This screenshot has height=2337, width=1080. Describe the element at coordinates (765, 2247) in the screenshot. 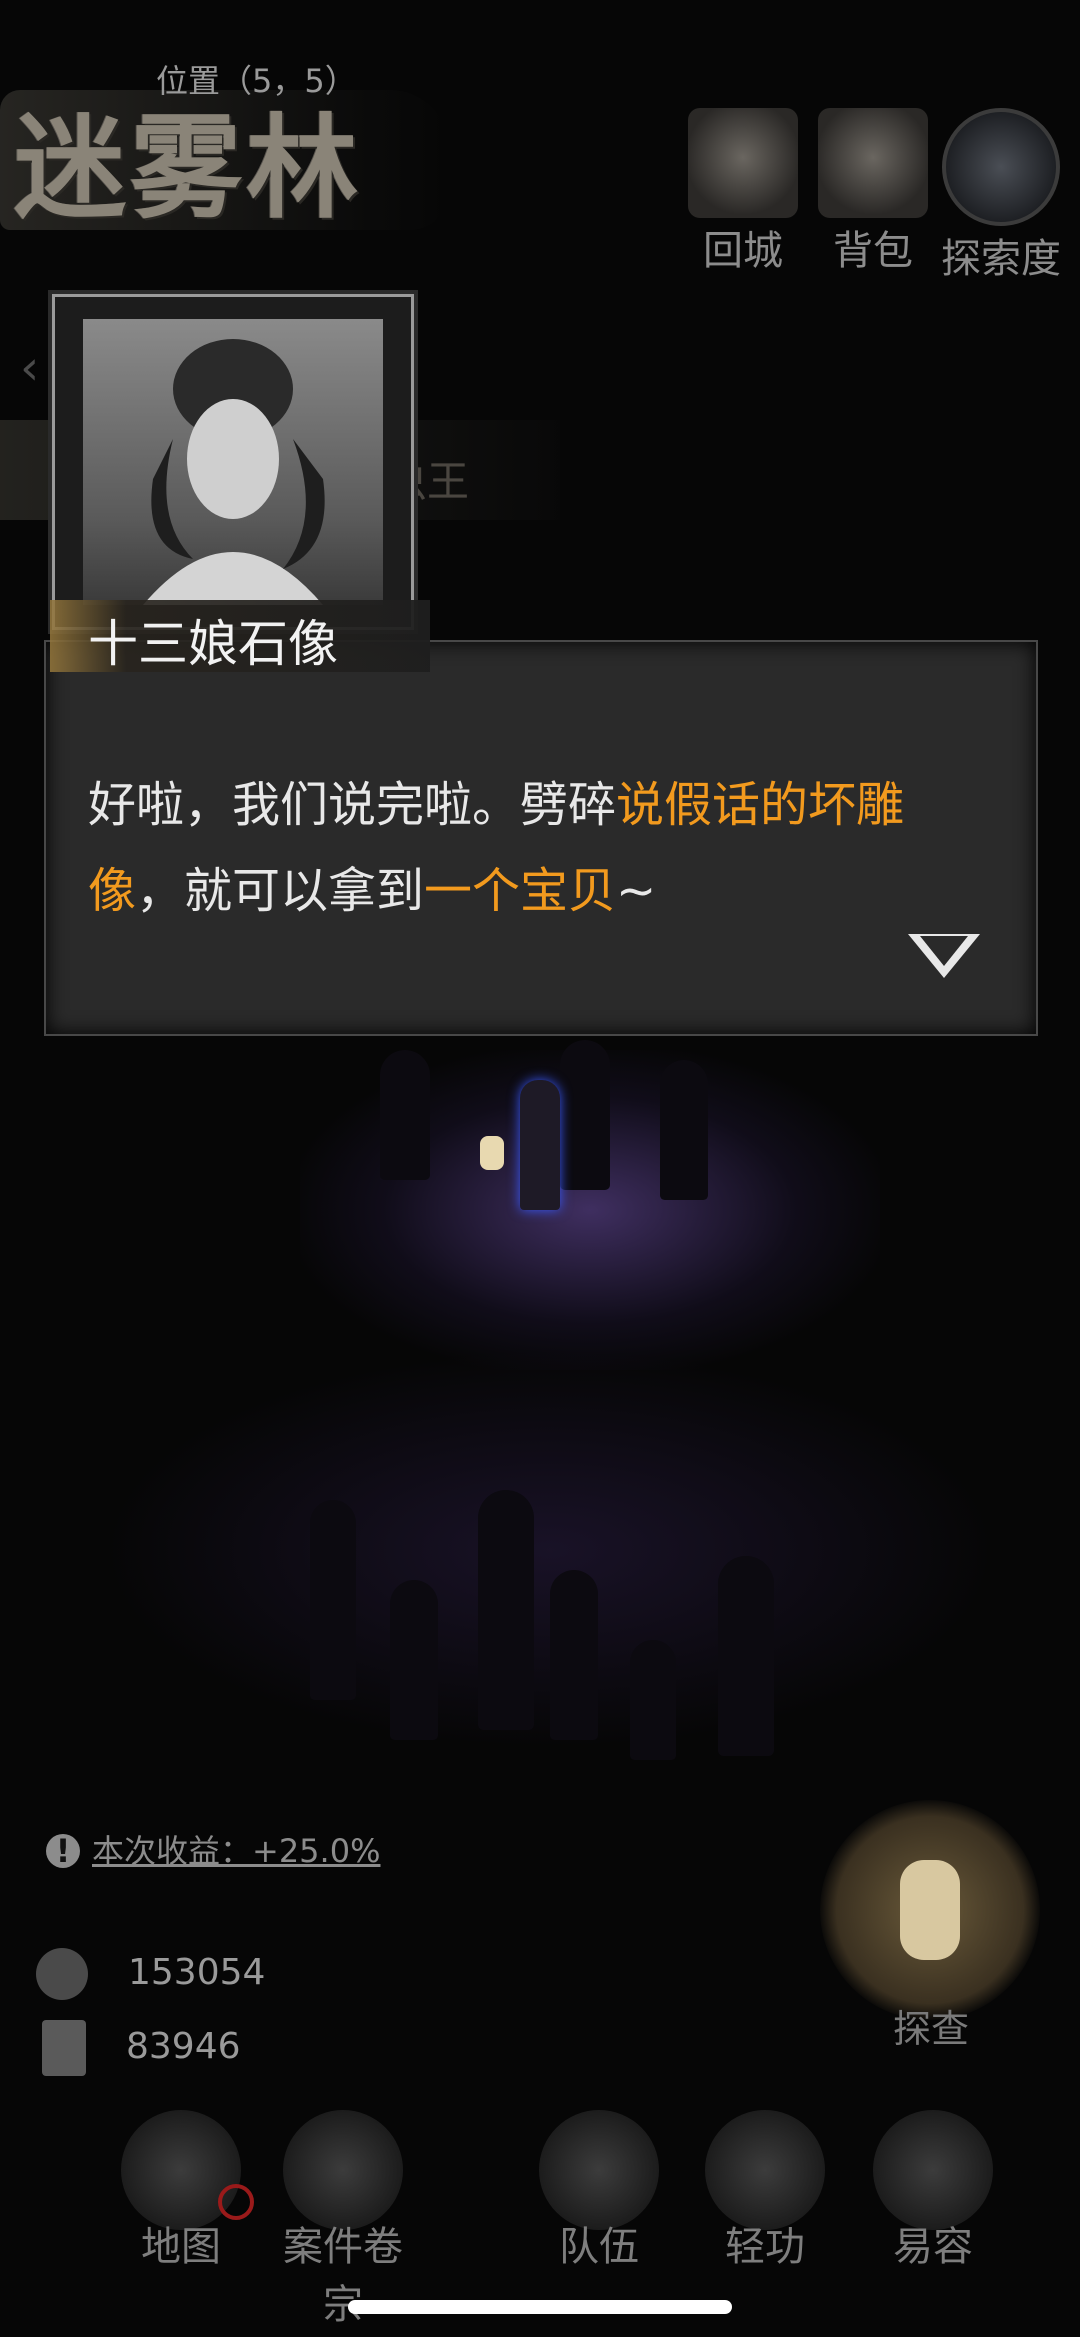

I see `nav-qinggong-label: 轻功` at that location.